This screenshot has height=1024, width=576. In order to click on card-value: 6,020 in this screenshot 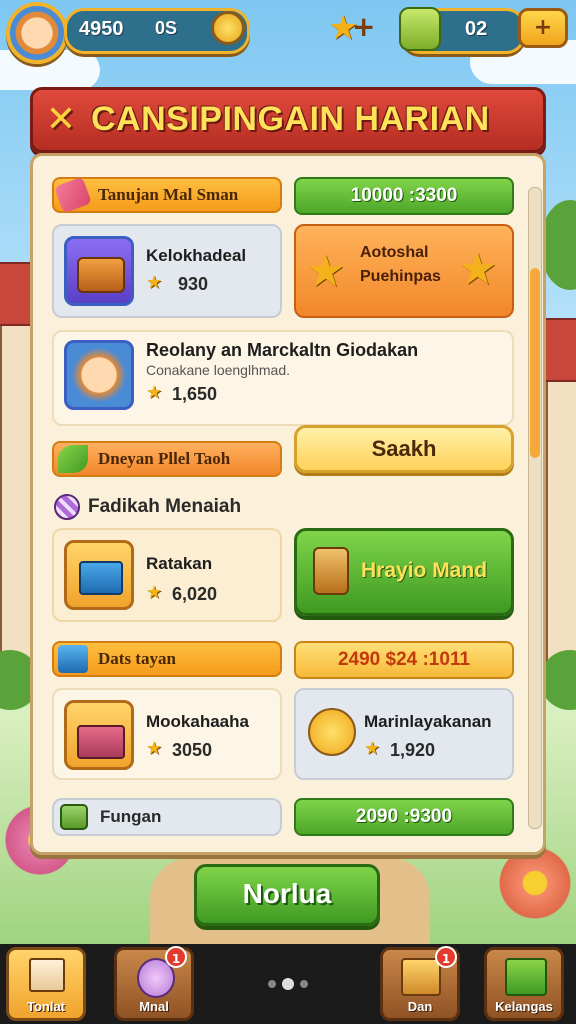, I will do `click(195, 594)`.